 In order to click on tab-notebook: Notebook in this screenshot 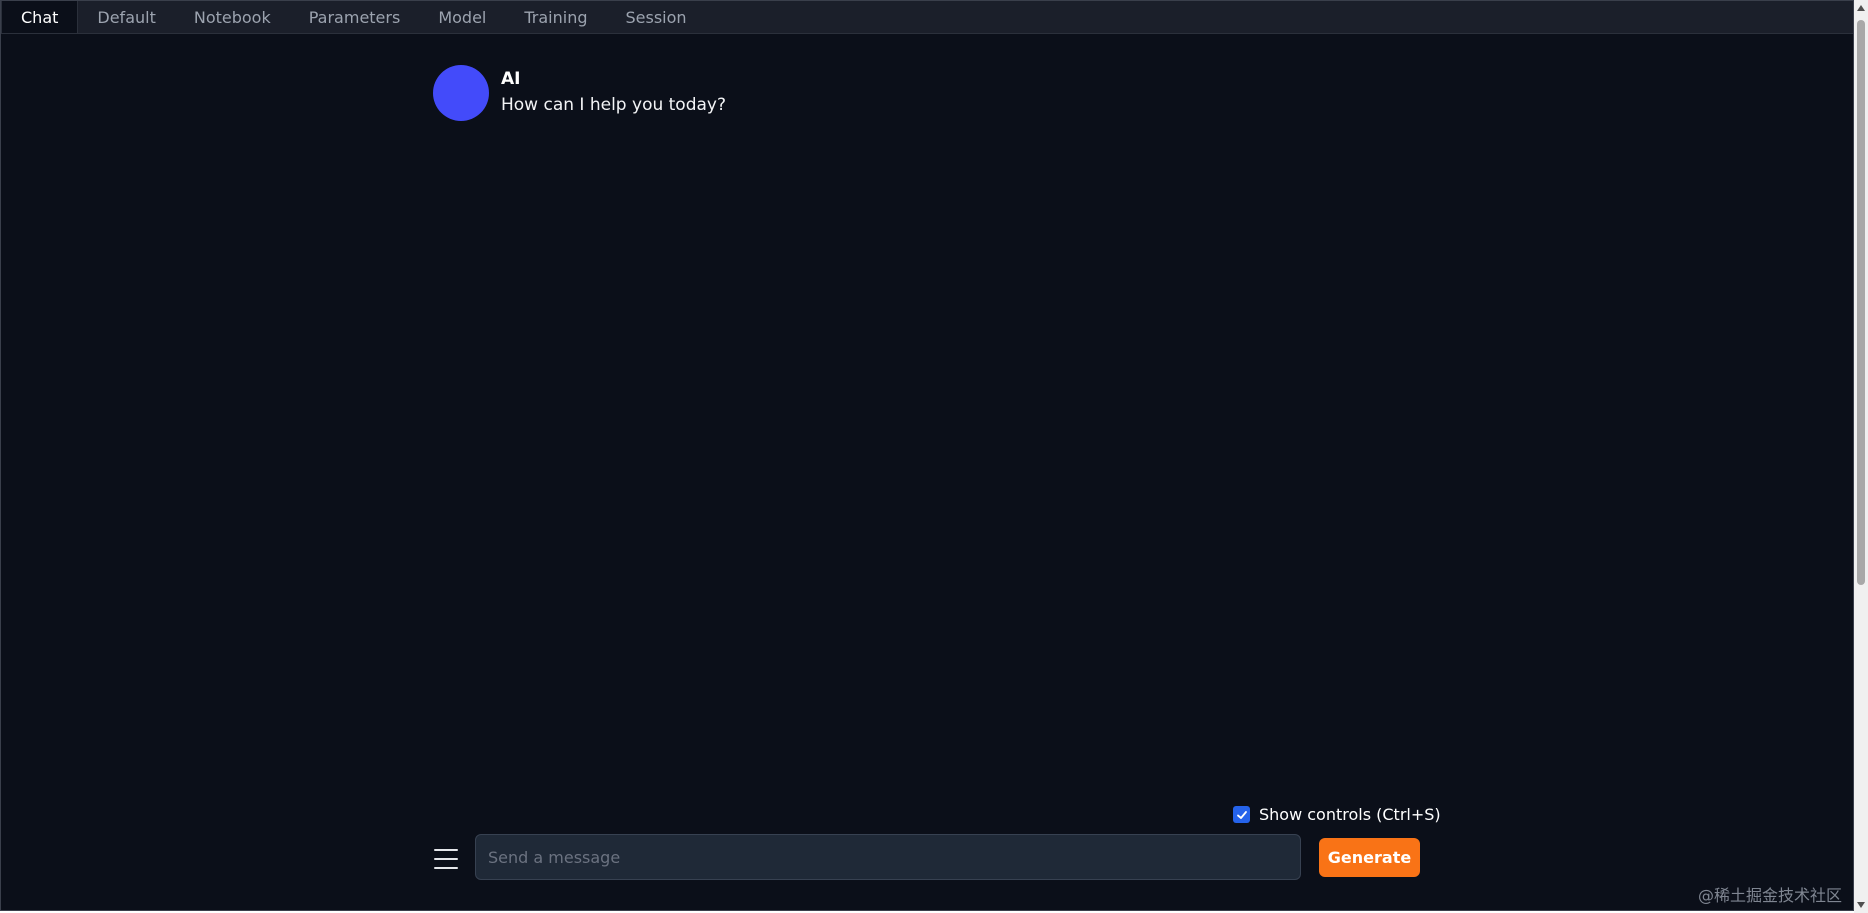, I will do `click(232, 17)`.